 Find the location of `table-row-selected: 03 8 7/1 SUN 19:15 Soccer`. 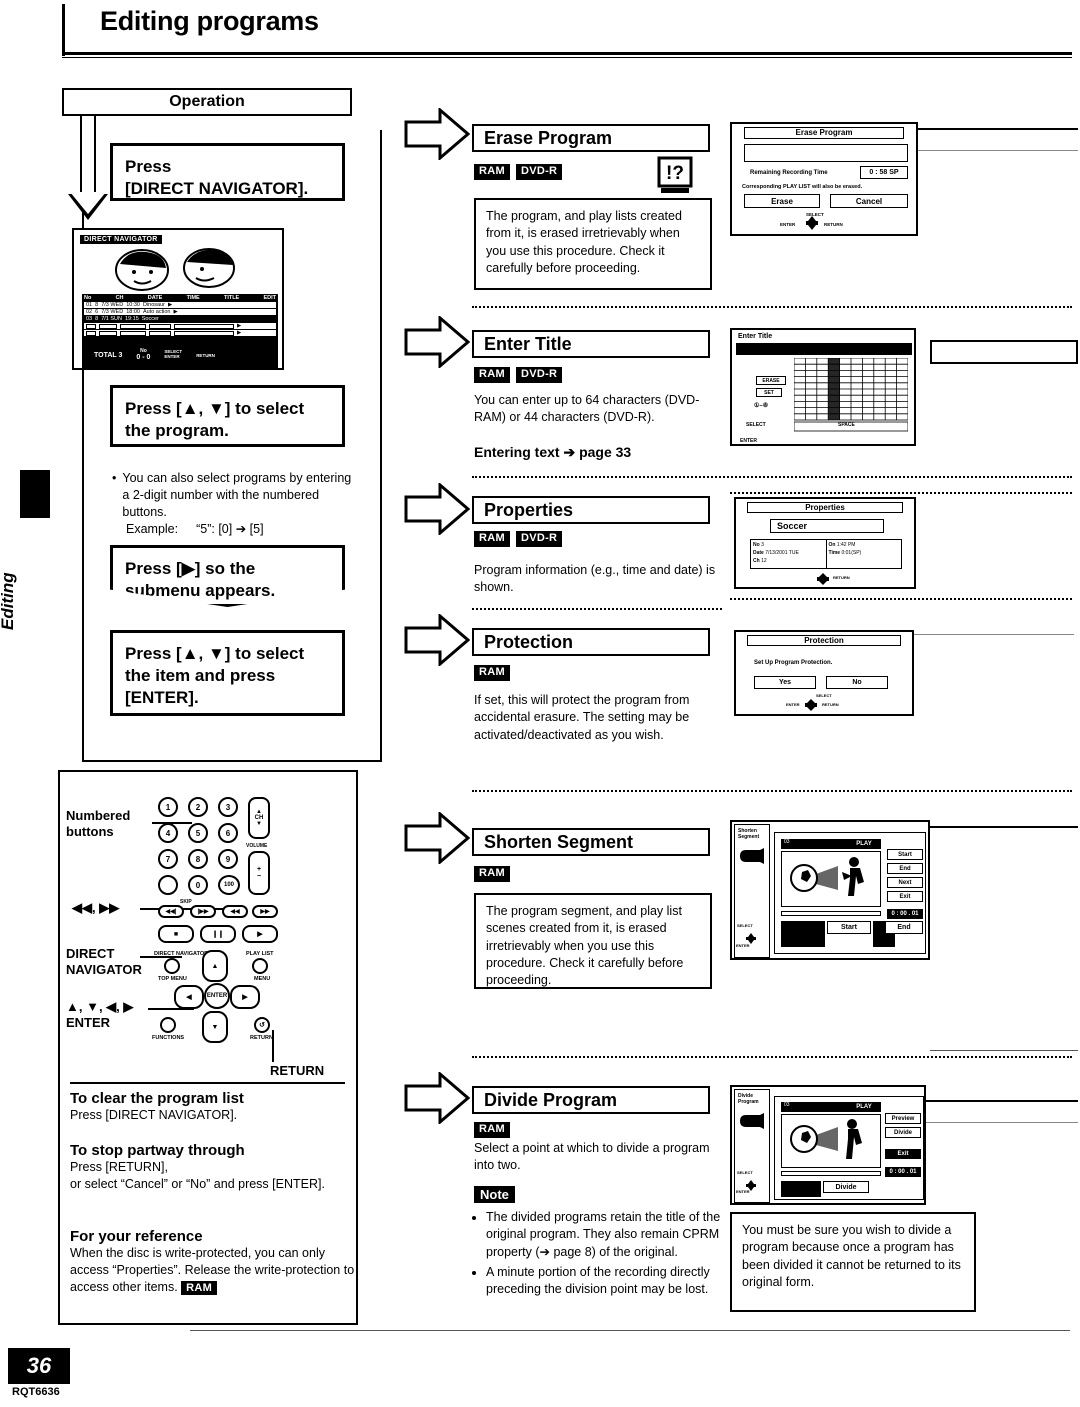

table-row-selected: 03 8 7/1 SUN 19:15 Soccer is located at coordinates (180, 319).